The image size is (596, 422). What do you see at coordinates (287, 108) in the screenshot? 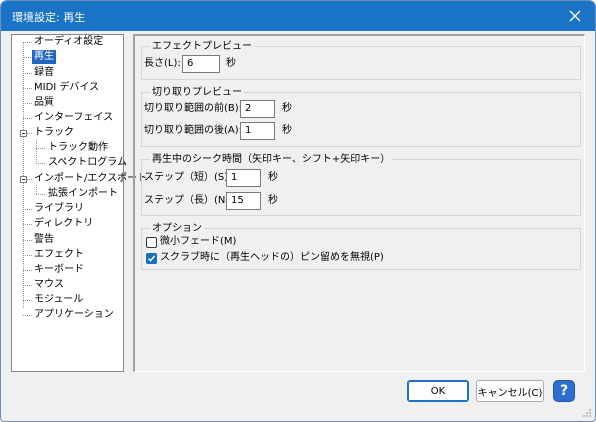
I see `cut-before-unit-label: 秒` at bounding box center [287, 108].